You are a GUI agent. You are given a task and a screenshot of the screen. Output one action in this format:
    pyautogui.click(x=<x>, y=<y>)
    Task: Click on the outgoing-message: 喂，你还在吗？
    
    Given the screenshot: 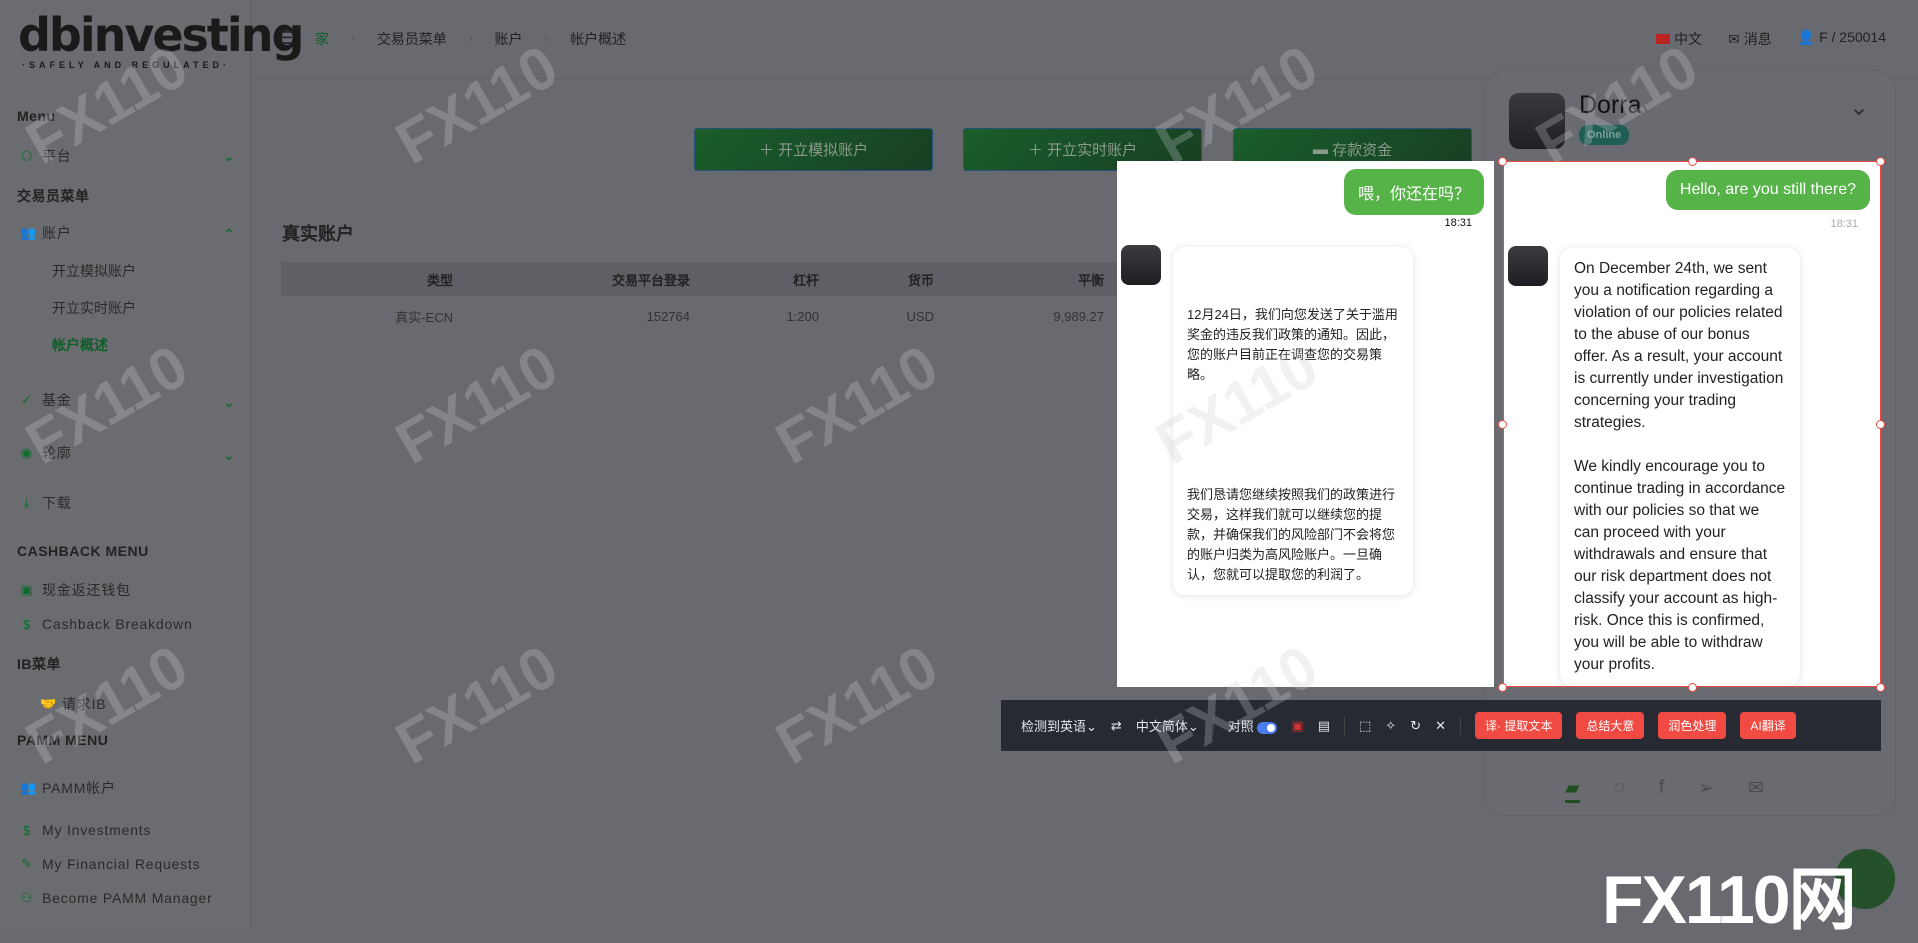 What is the action you would take?
    pyautogui.click(x=1413, y=192)
    